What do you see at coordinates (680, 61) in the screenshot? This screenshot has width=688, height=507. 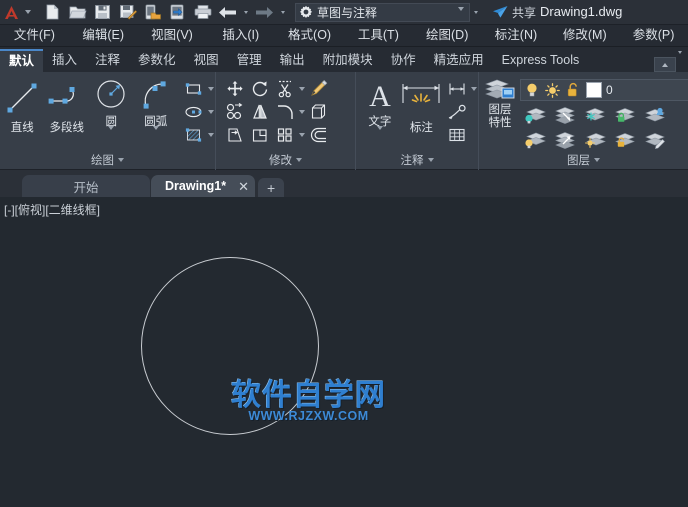 I see `ribbon-minimize-dropdown-arrow-icon` at bounding box center [680, 61].